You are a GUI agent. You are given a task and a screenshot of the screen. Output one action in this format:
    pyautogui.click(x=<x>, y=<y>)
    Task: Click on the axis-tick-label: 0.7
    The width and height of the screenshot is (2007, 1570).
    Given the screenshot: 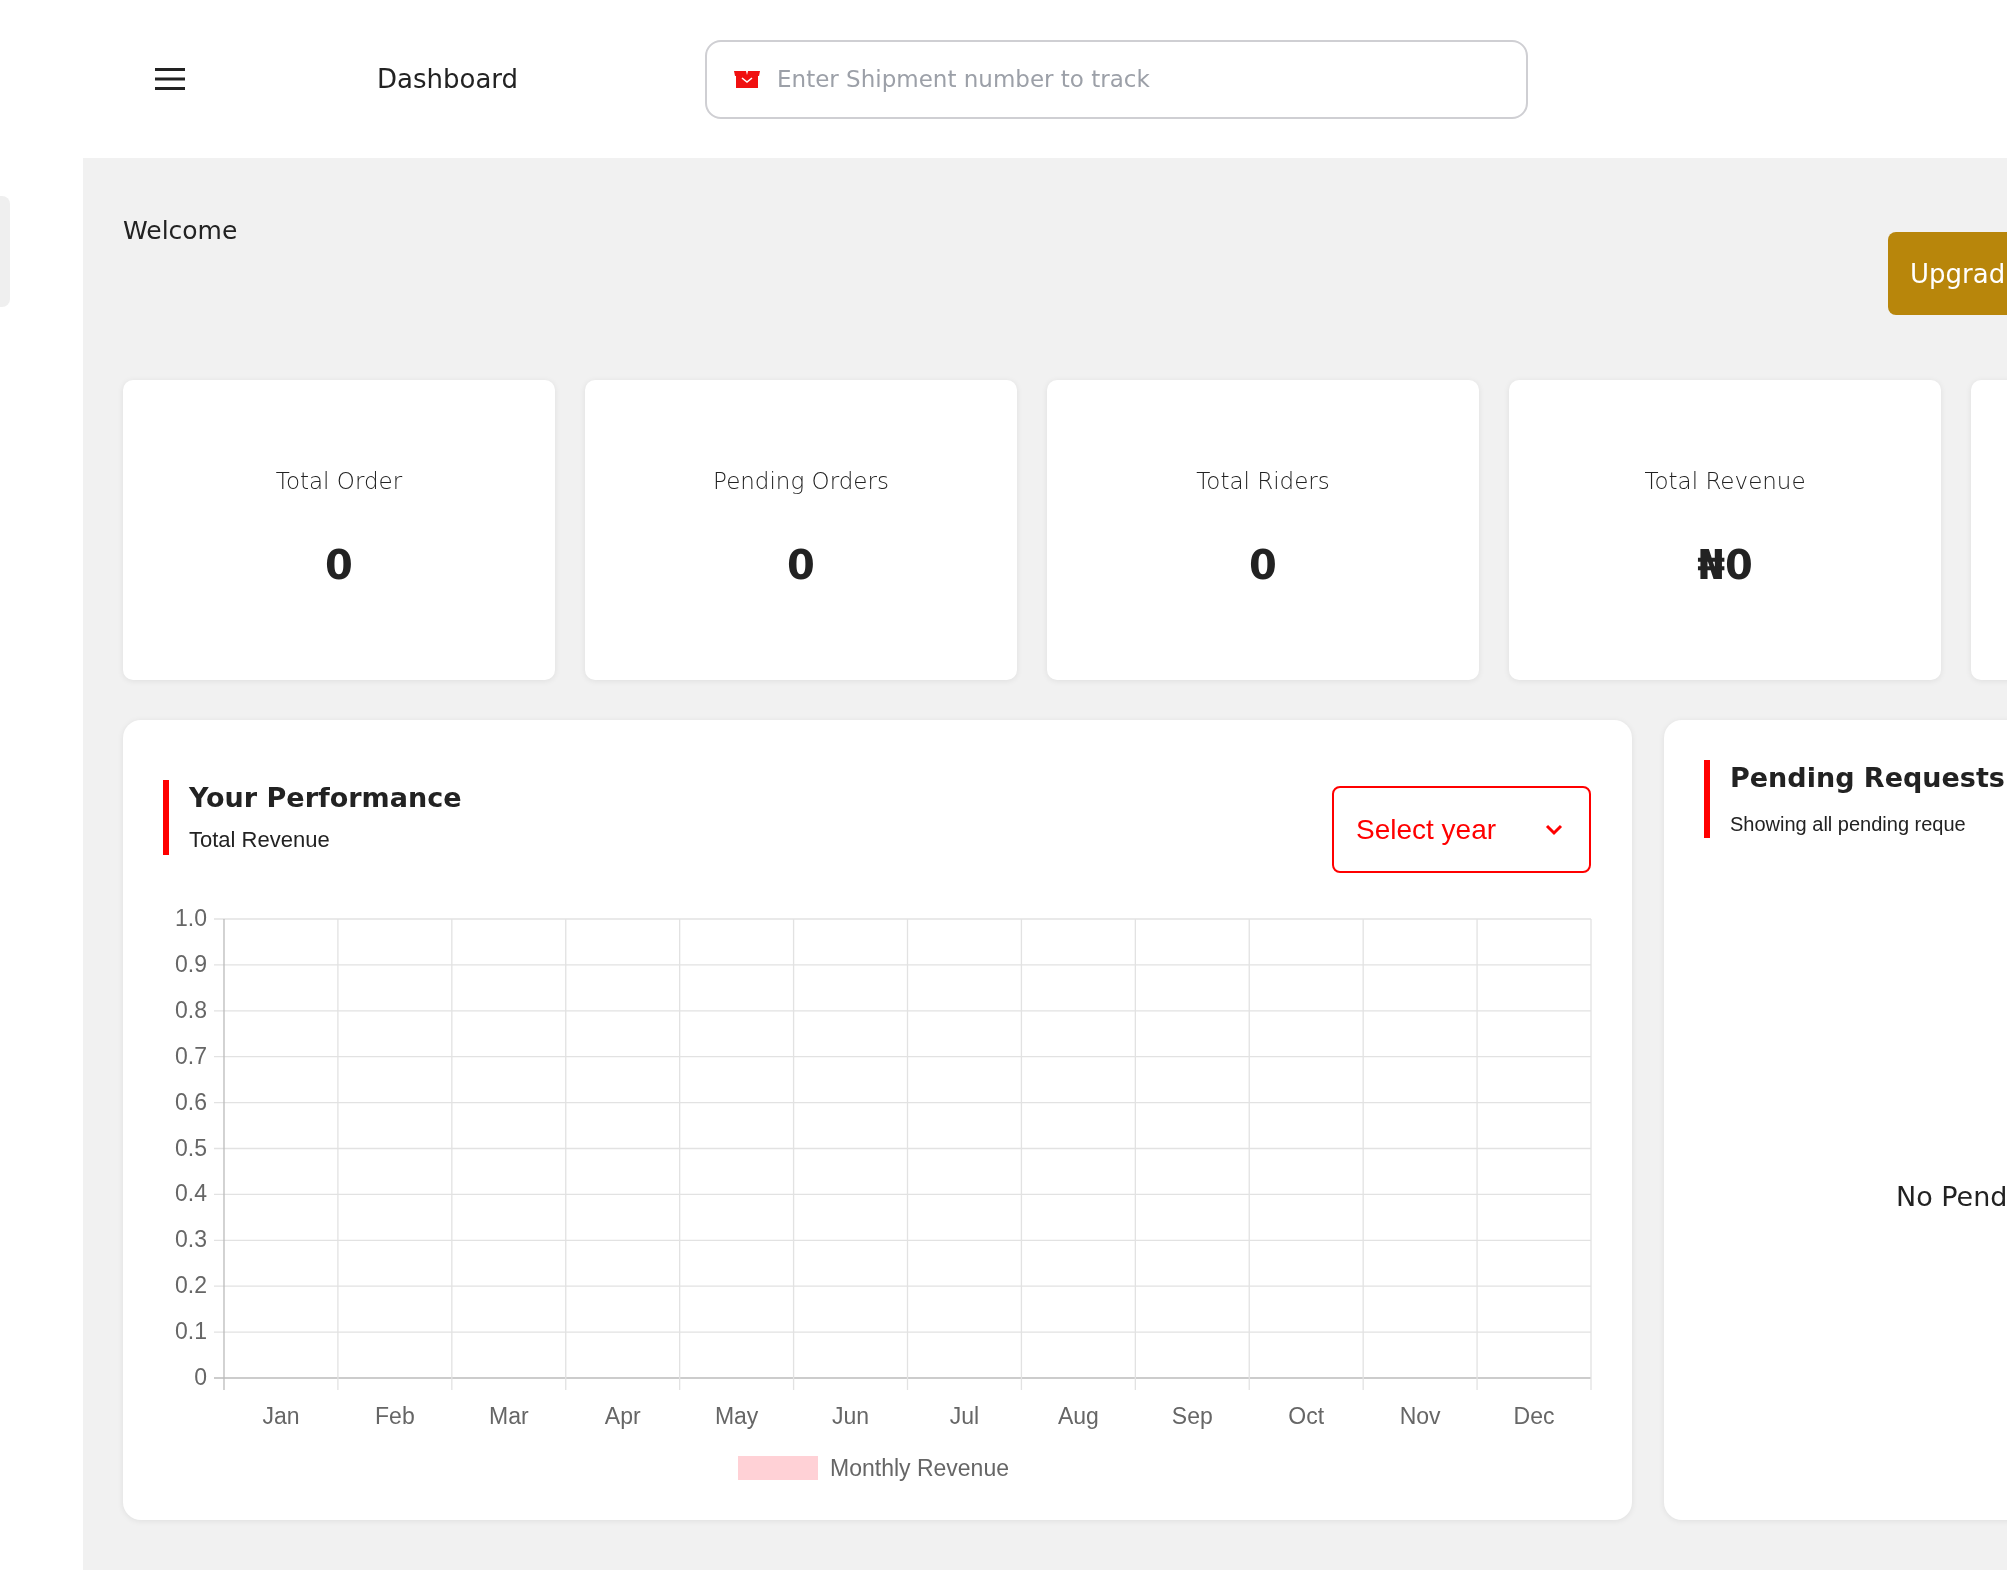 What is the action you would take?
    pyautogui.click(x=191, y=1055)
    